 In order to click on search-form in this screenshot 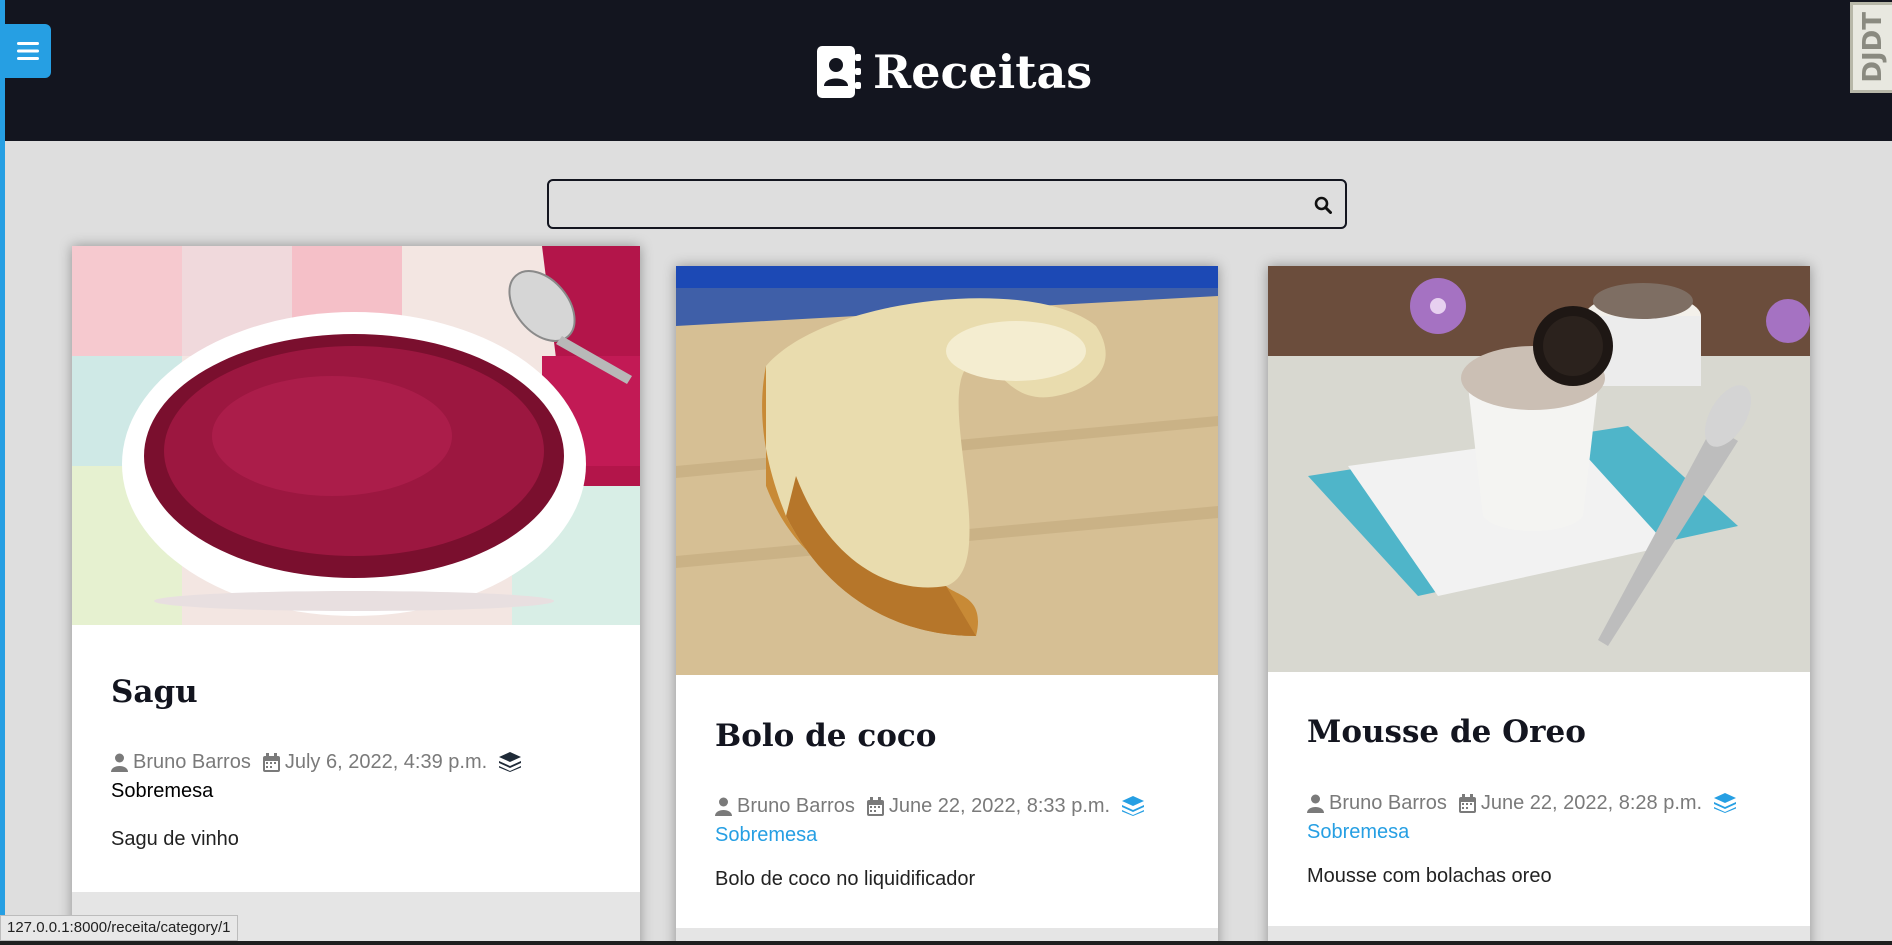, I will do `click(947, 204)`.